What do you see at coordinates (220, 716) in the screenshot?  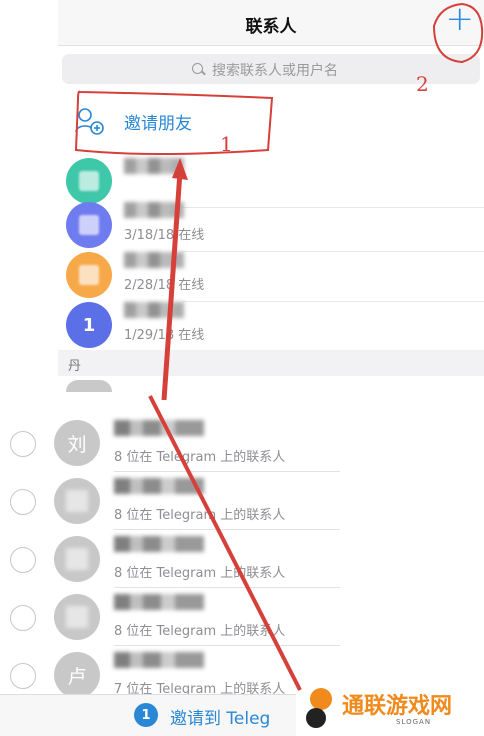 I see `invite-to-telegram-button: 邀请到 Teleg` at bounding box center [220, 716].